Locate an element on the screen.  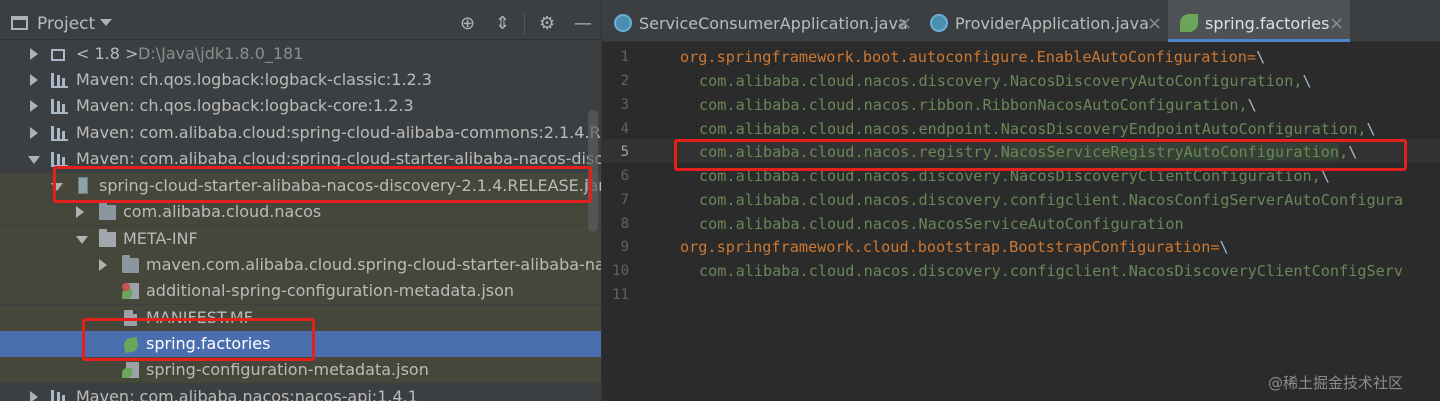
tree-item-jdk: < 1.8 > D:\Java\jdk1.8.0_181 is located at coordinates (300, 54).